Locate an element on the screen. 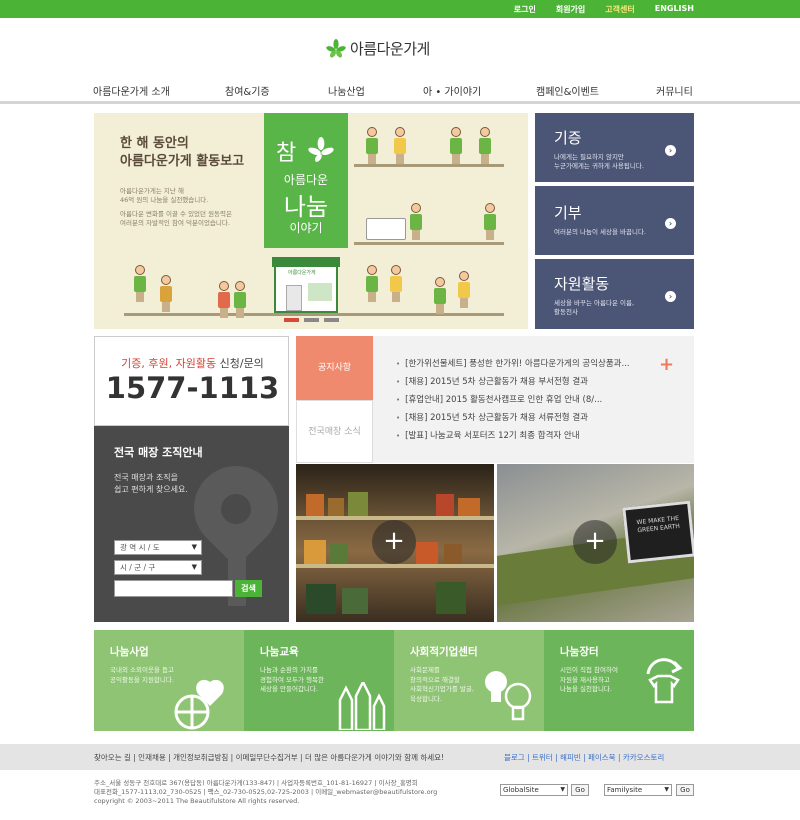  store-photo-1: + is located at coordinates (395, 543).